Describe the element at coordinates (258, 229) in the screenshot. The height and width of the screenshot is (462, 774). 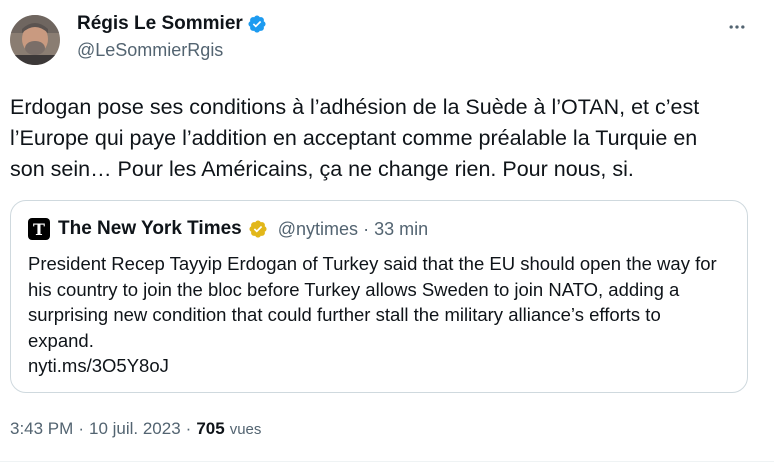
I see `gold-verified-badge-icon` at that location.